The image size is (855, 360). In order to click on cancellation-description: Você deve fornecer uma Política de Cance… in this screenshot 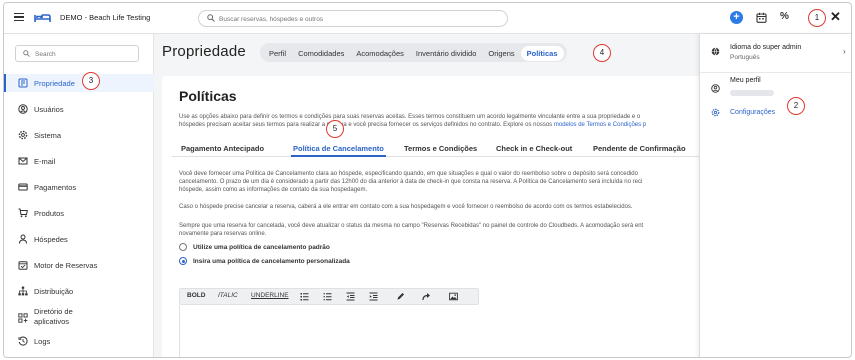, I will do `click(440, 182)`.